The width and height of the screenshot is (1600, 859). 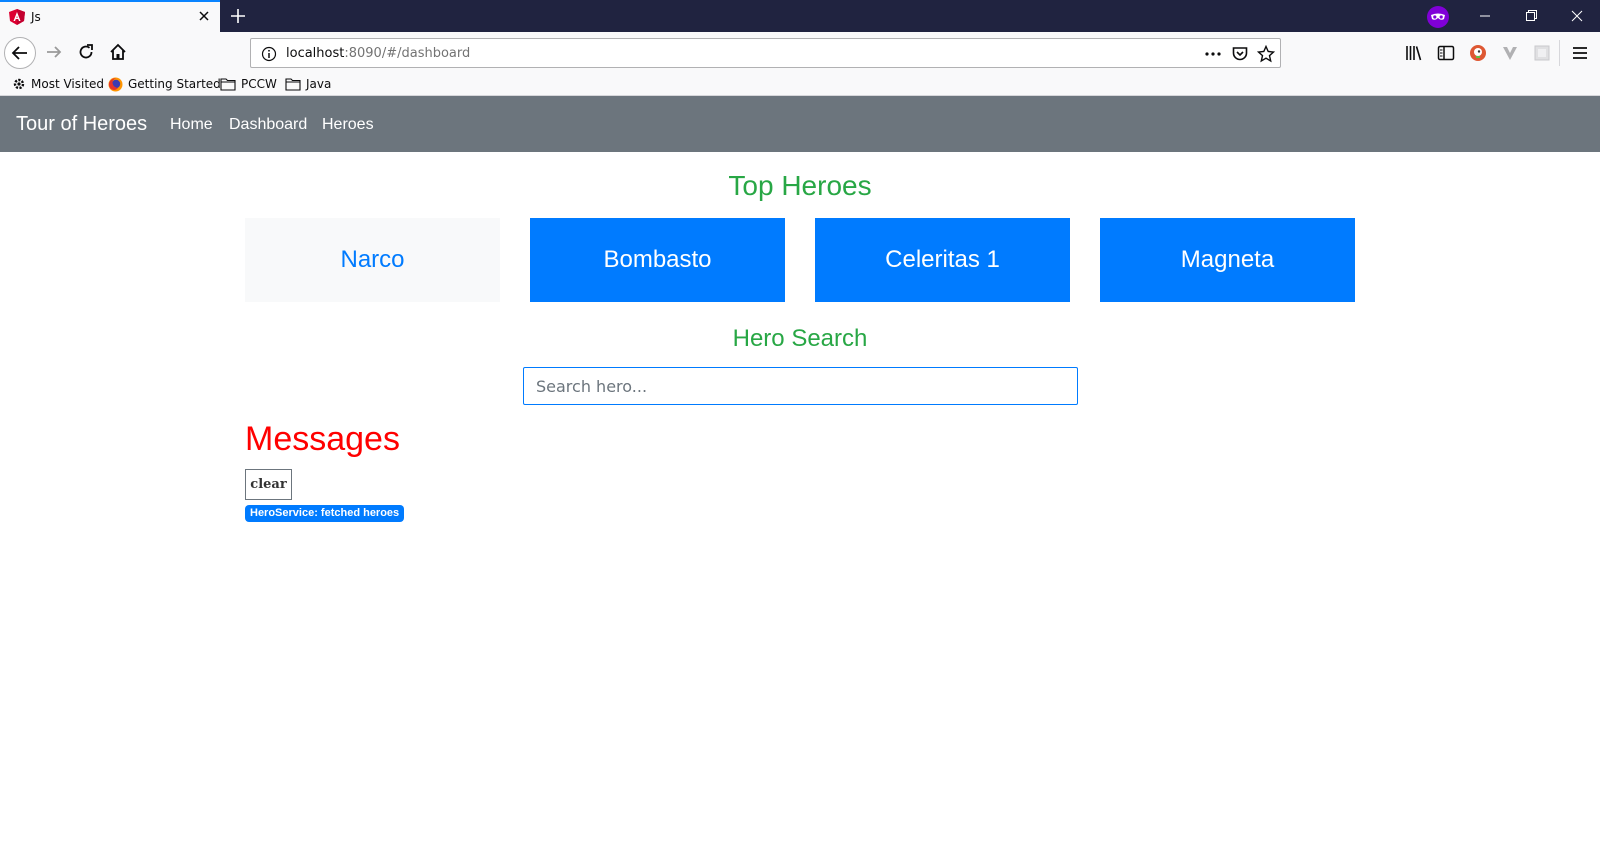 I want to click on firefox-icon, so click(x=115, y=84).